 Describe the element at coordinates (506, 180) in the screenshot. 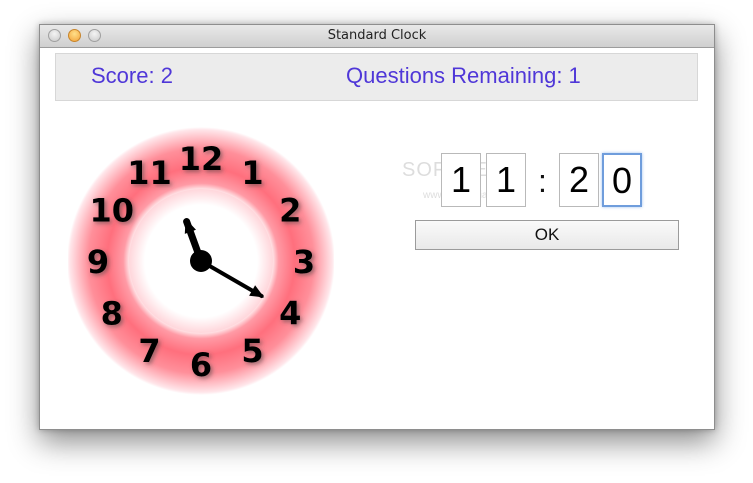

I see `hour-ones-field: 1` at that location.